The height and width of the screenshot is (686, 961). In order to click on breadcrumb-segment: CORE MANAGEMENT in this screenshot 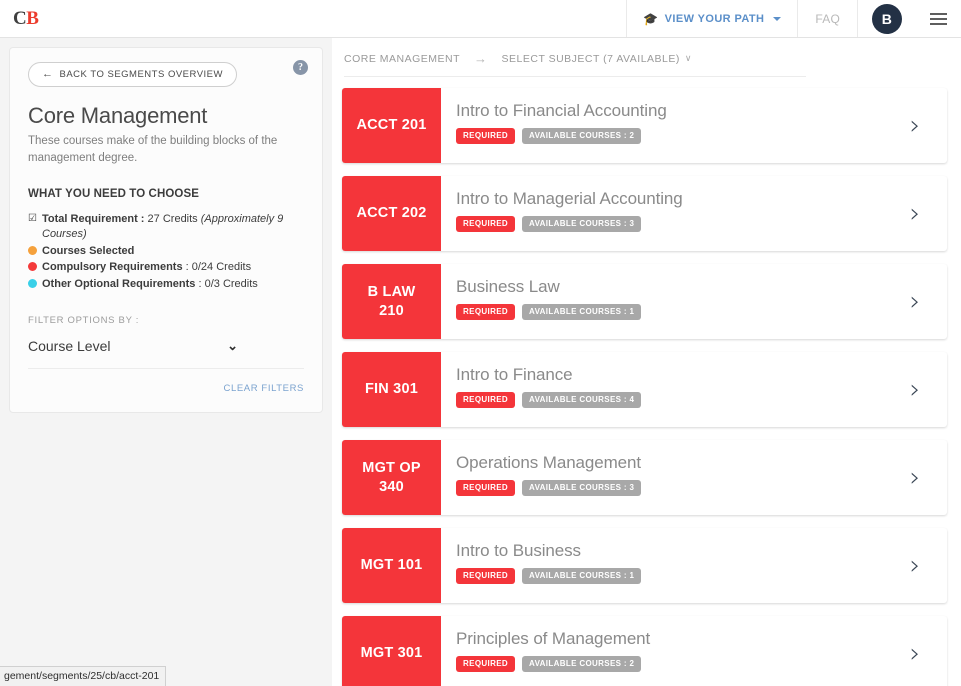, I will do `click(402, 59)`.